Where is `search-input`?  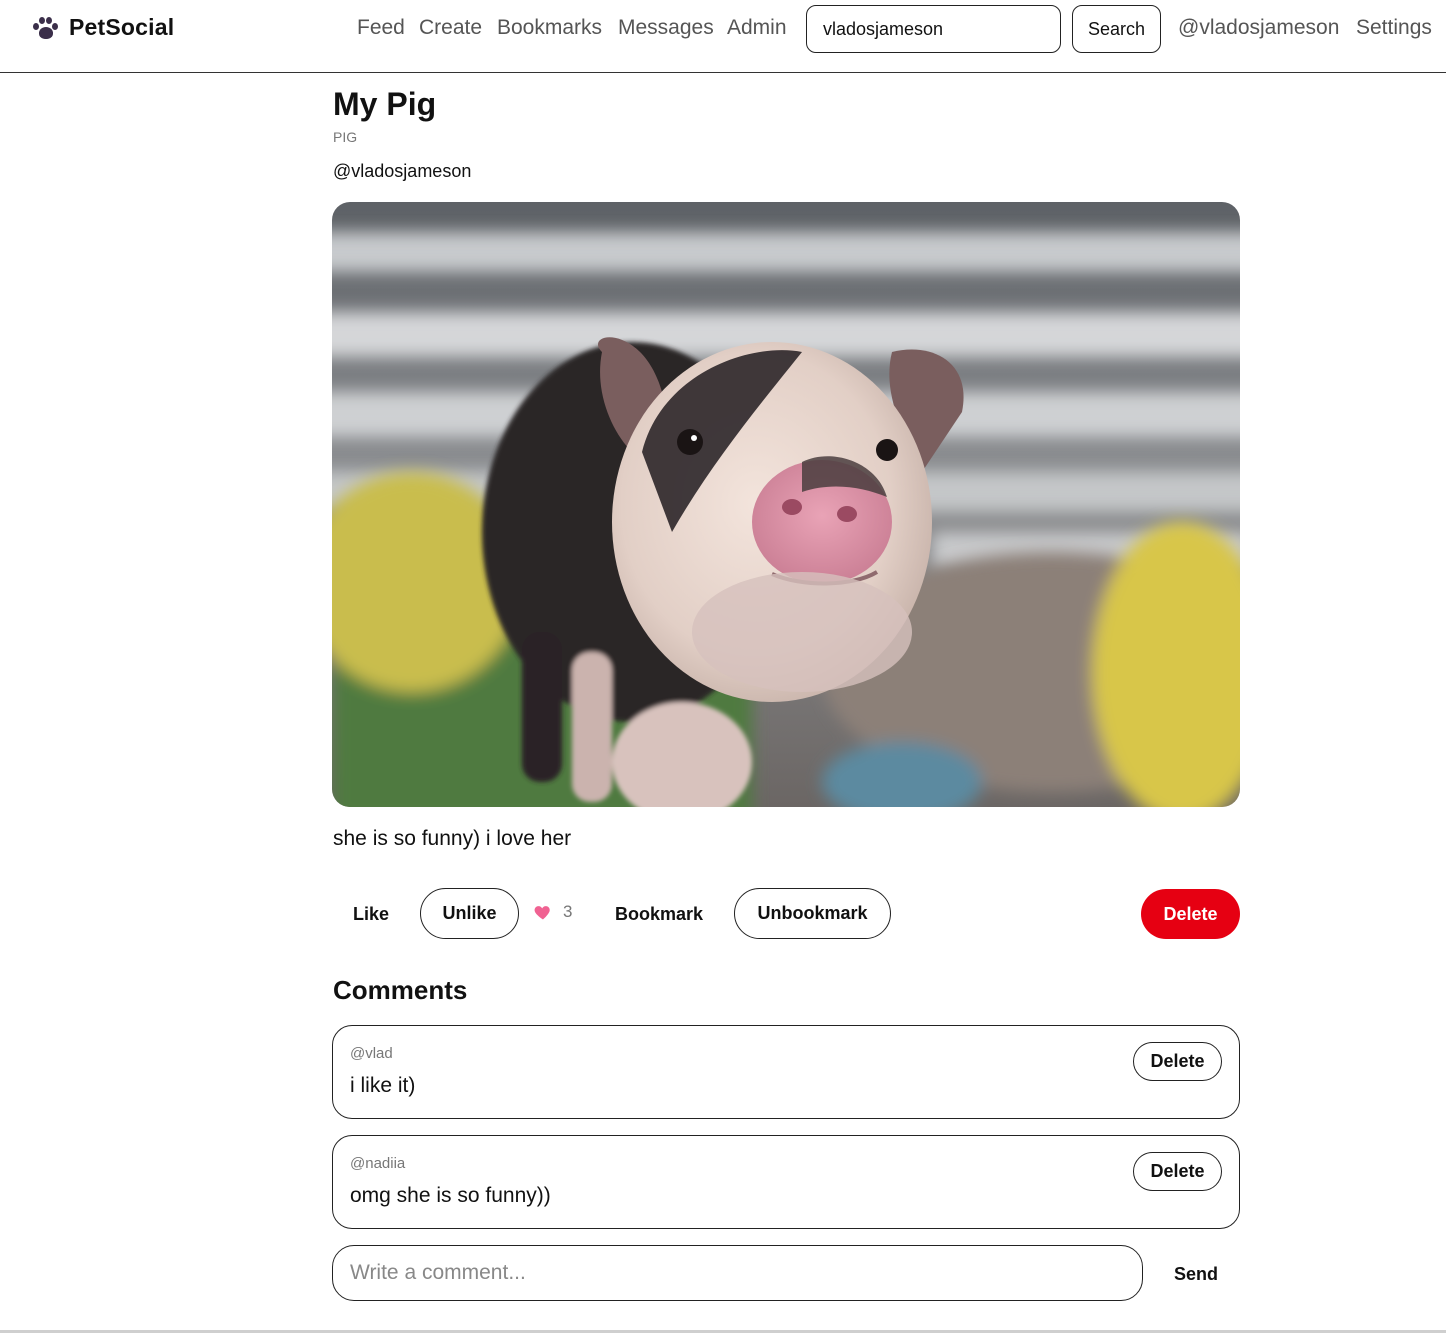
search-input is located at coordinates (933, 29).